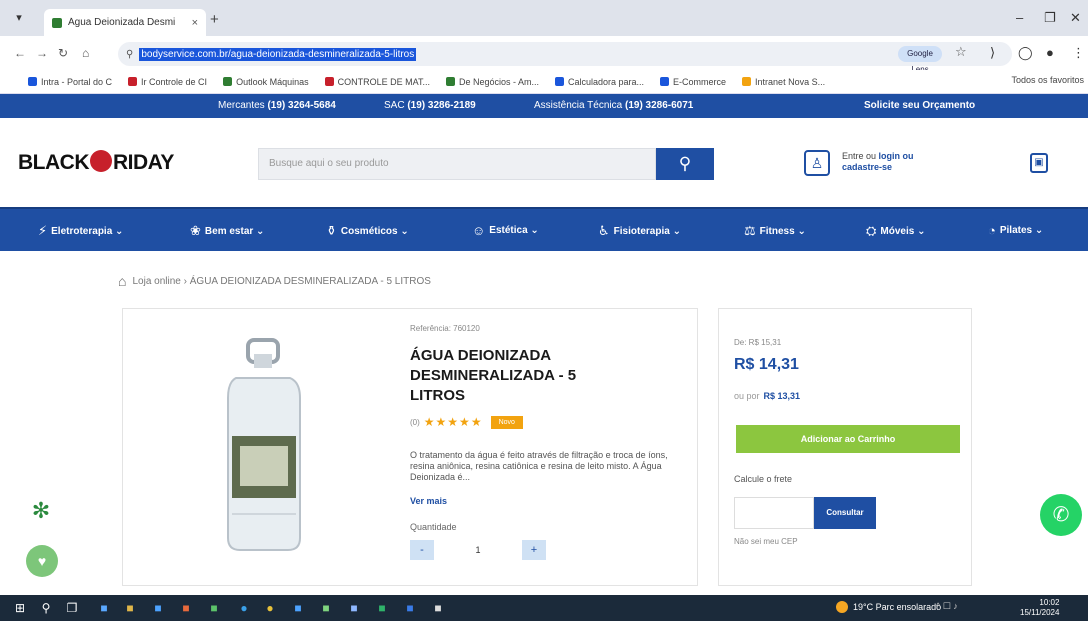  Describe the element at coordinates (1050, 18) in the screenshot. I see `maximize-icon: ❐` at that location.